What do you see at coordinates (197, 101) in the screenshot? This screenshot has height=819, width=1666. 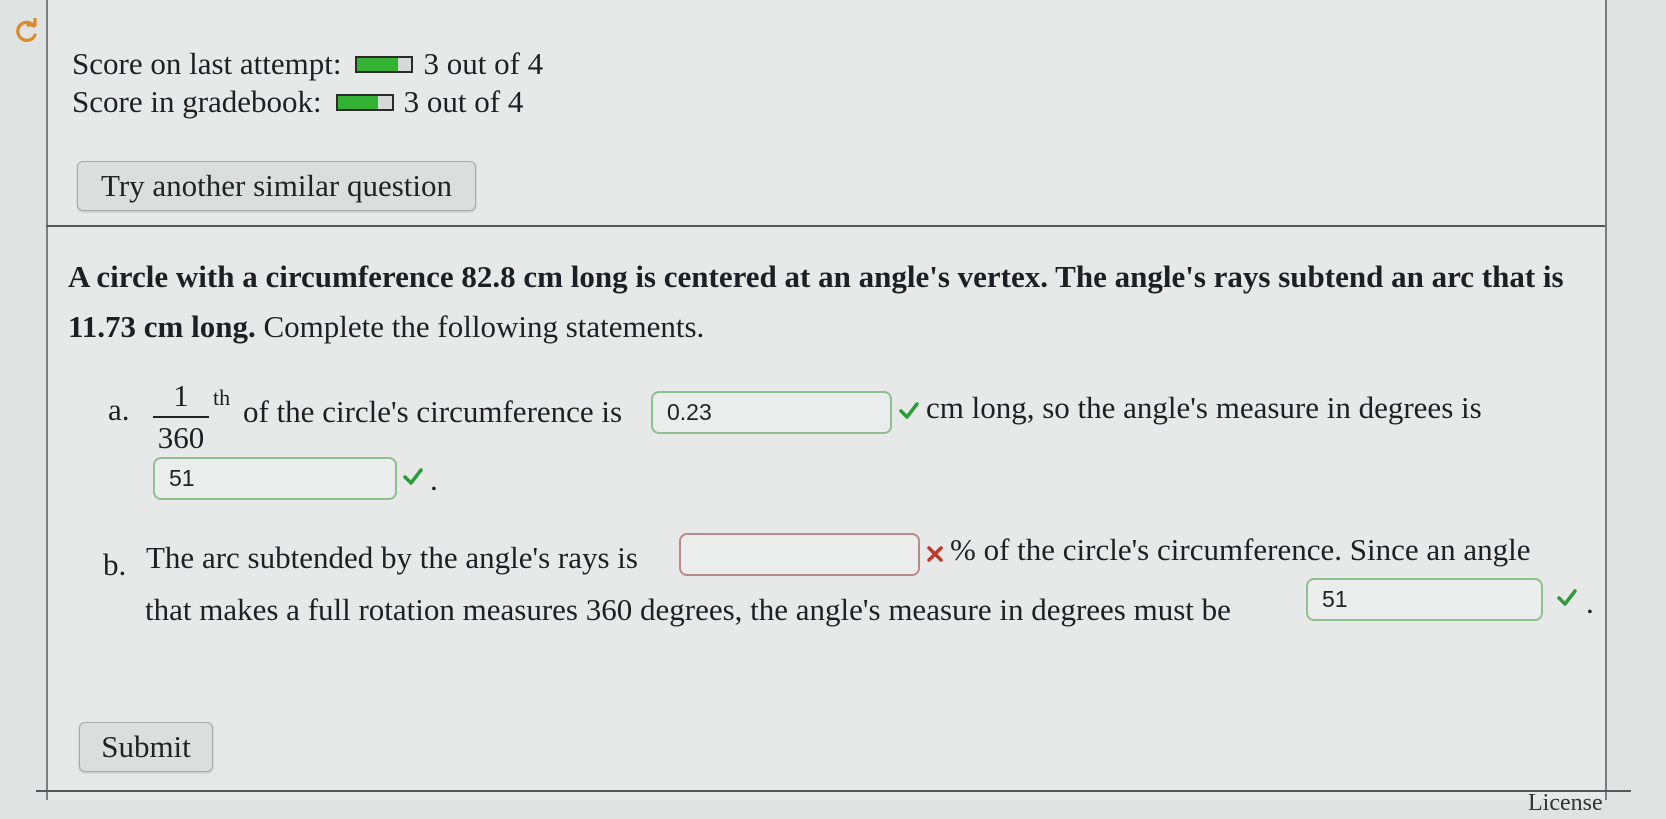 I see `score-gradebook-label: Score in gradebook:` at bounding box center [197, 101].